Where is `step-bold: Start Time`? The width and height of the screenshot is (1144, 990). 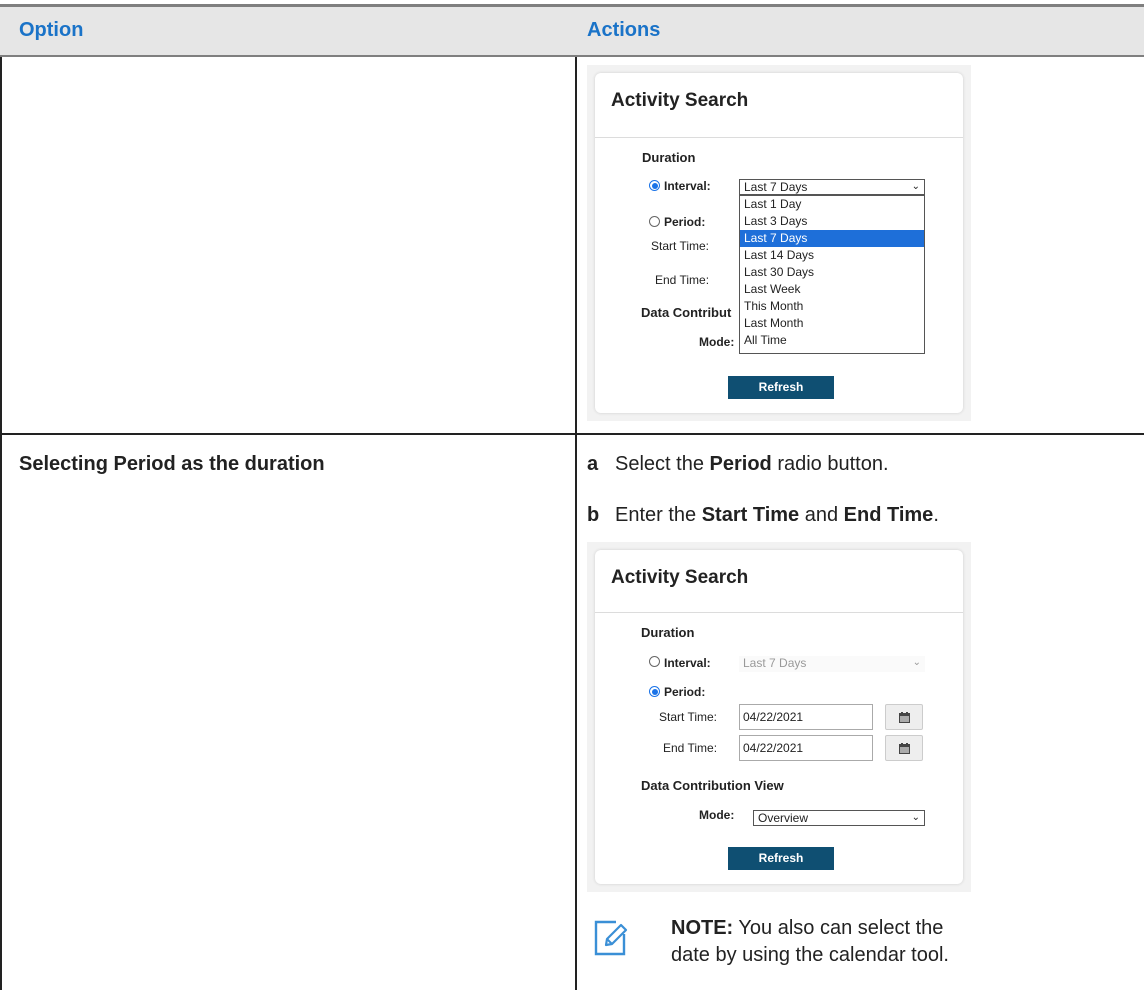
step-bold: Start Time is located at coordinates (750, 515).